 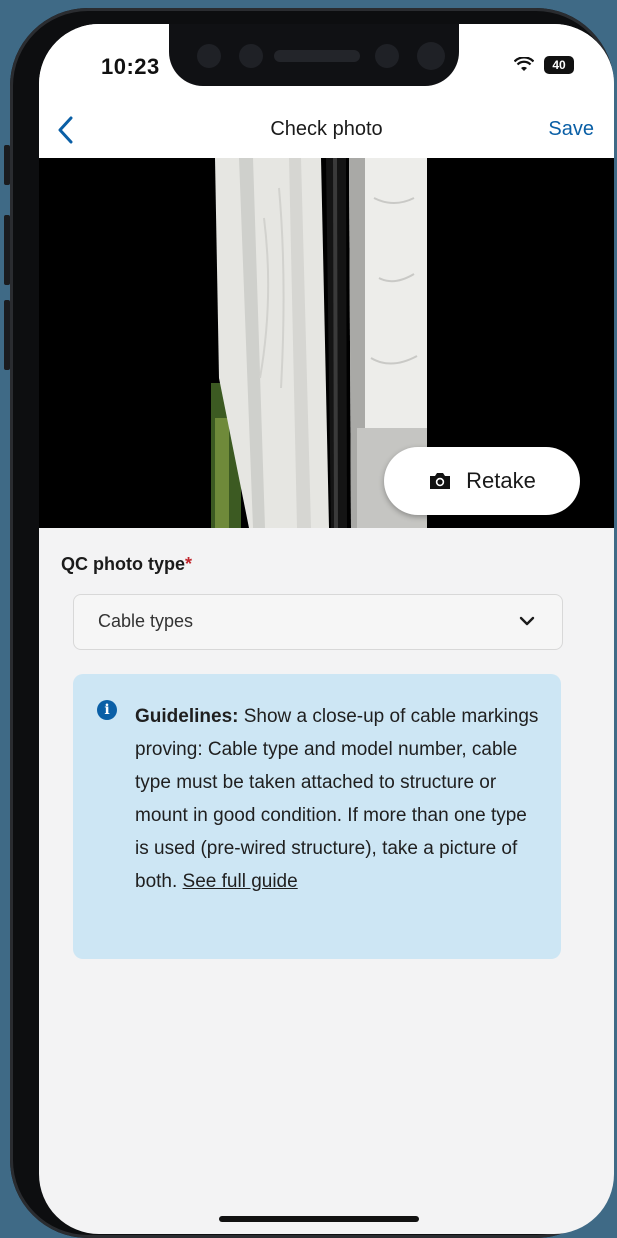 I want to click on camera-lens, so click(x=431, y=56).